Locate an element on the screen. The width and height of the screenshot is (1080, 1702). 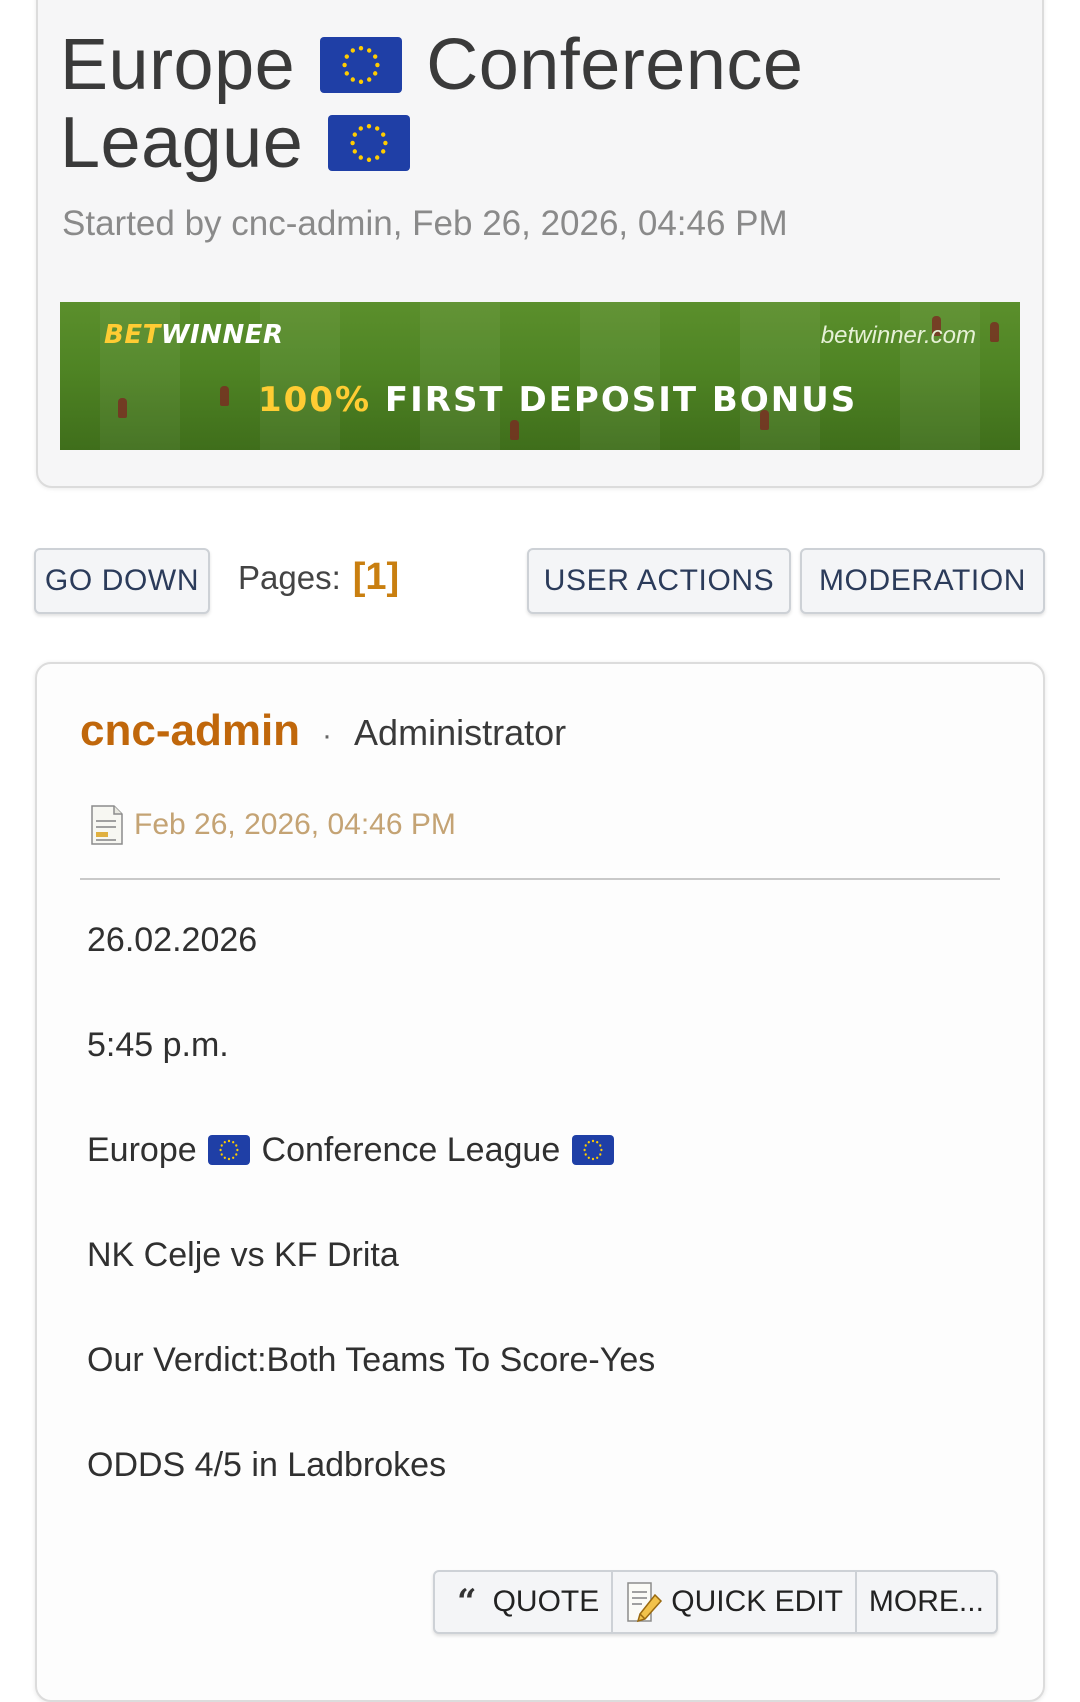
banner-offer-text: FIRST DEPOSIT BONUS is located at coordinates (621, 400).